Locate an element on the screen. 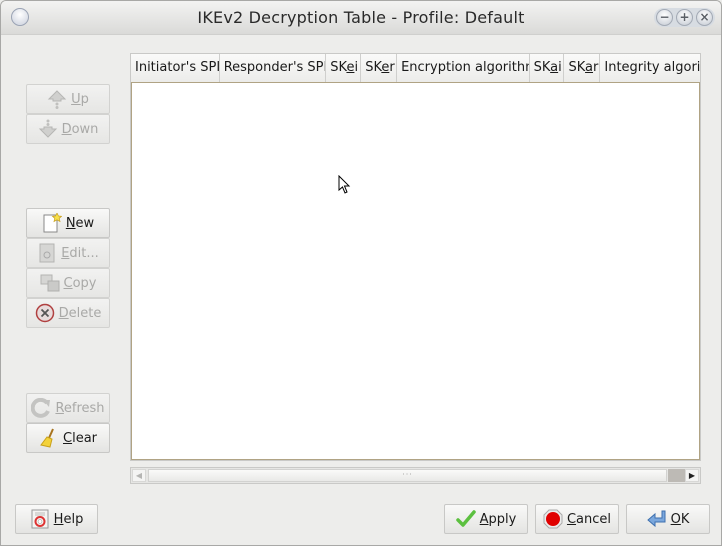 Image resolution: width=722 pixels, height=546 pixels. scroll-left-arrow-icon: ◀ is located at coordinates (139, 475).